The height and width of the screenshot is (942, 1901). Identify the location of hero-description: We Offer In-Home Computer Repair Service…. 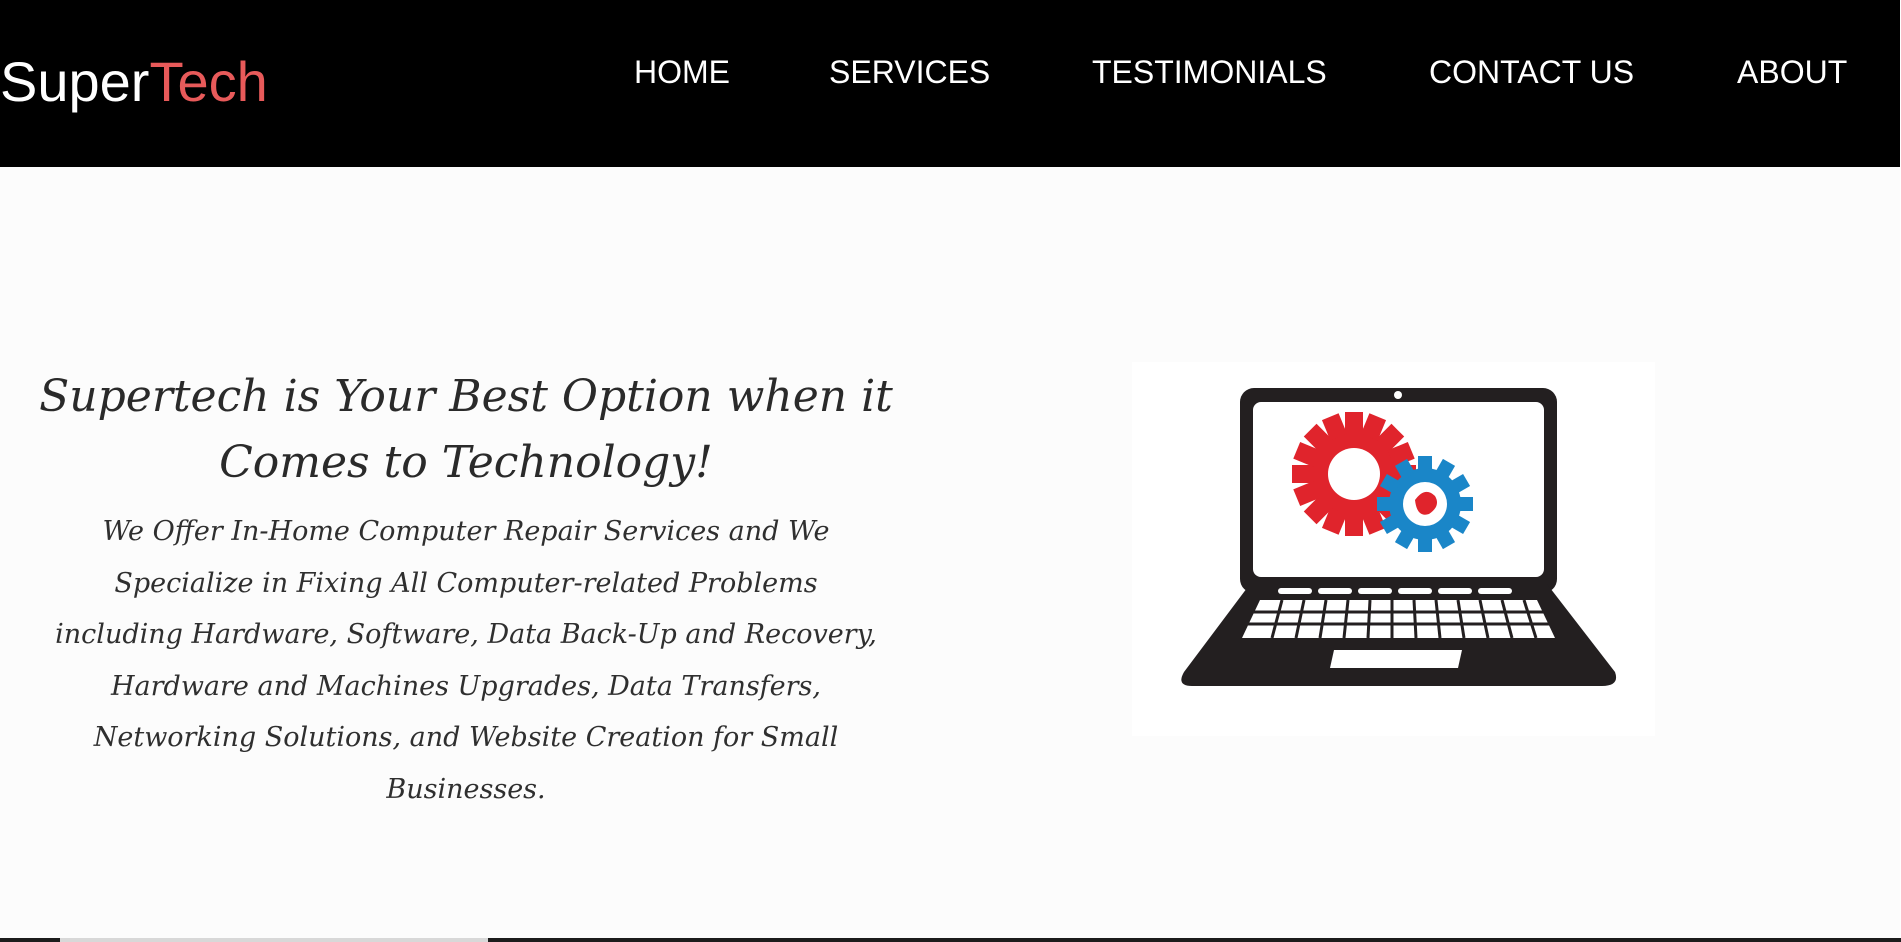
(466, 660).